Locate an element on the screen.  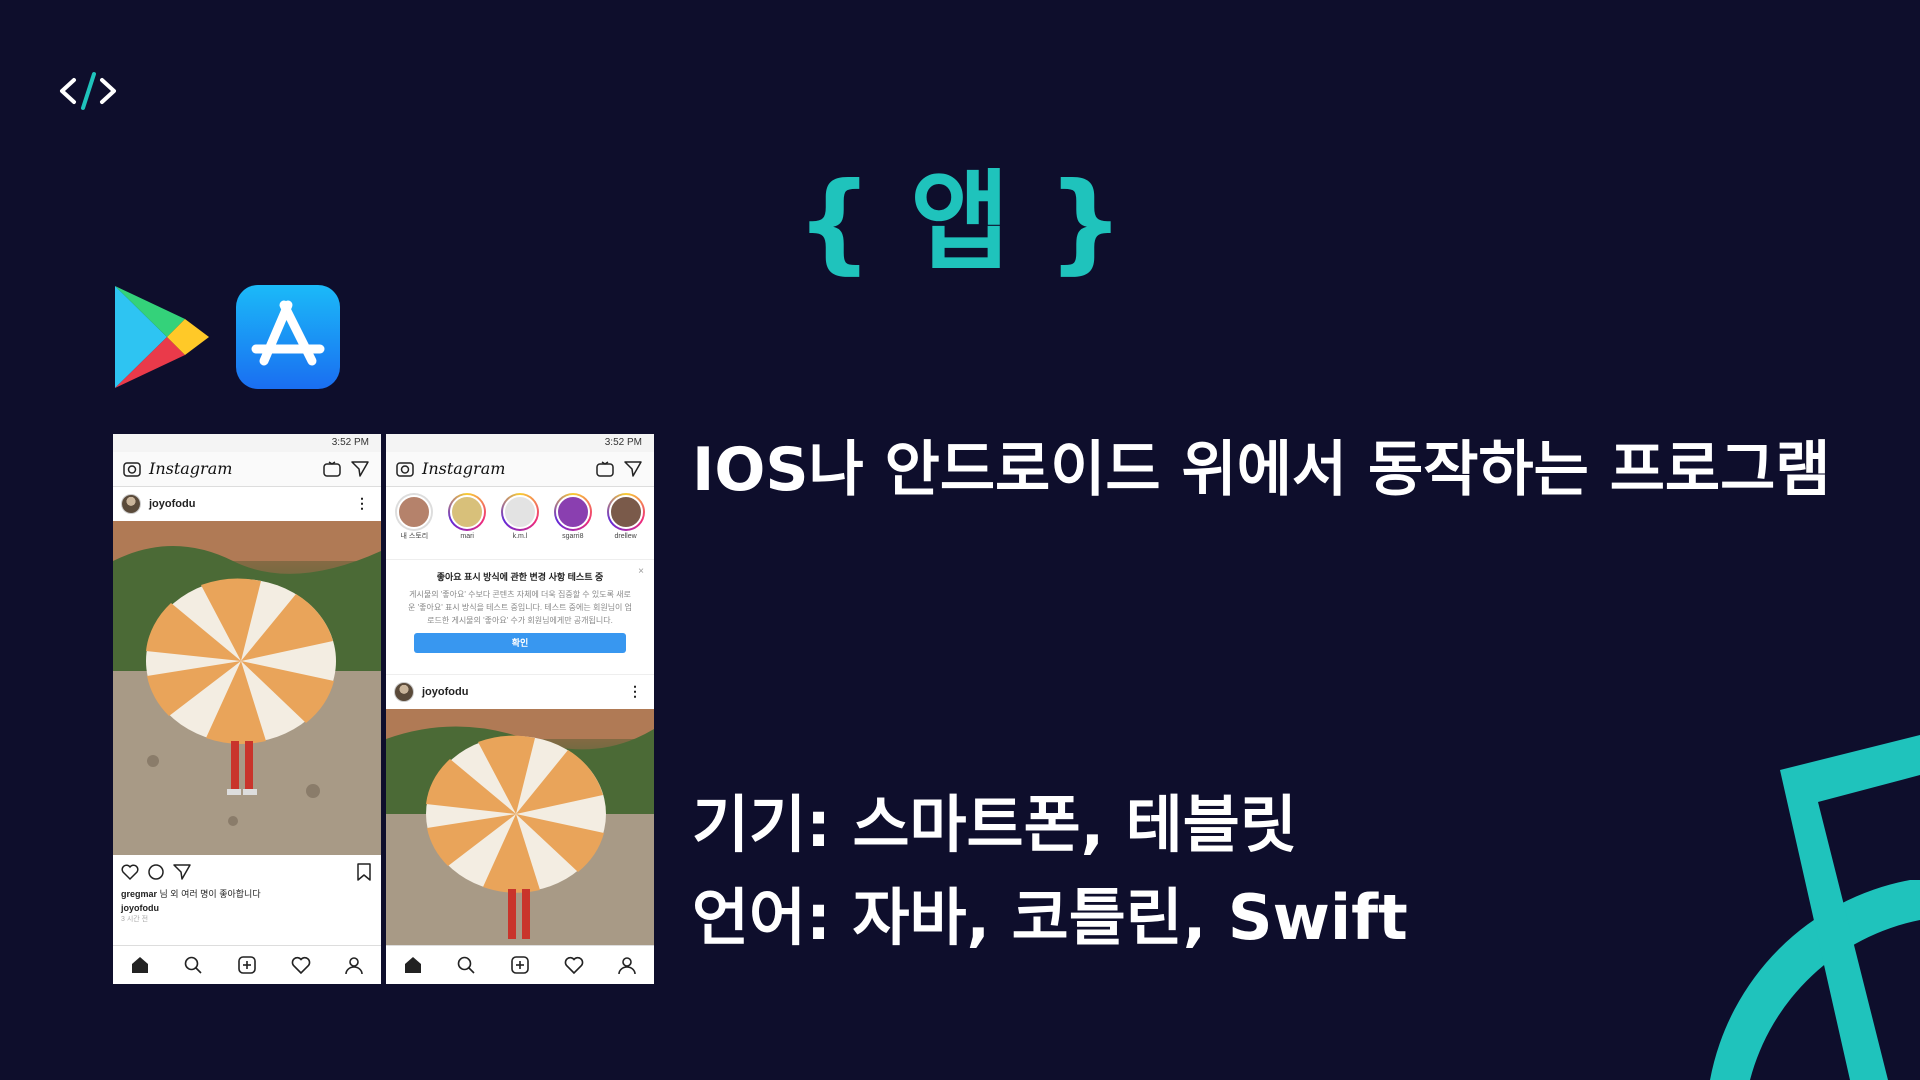
likes-text: 님 외 여러 명이 좋아합니다 is located at coordinates (210, 894).